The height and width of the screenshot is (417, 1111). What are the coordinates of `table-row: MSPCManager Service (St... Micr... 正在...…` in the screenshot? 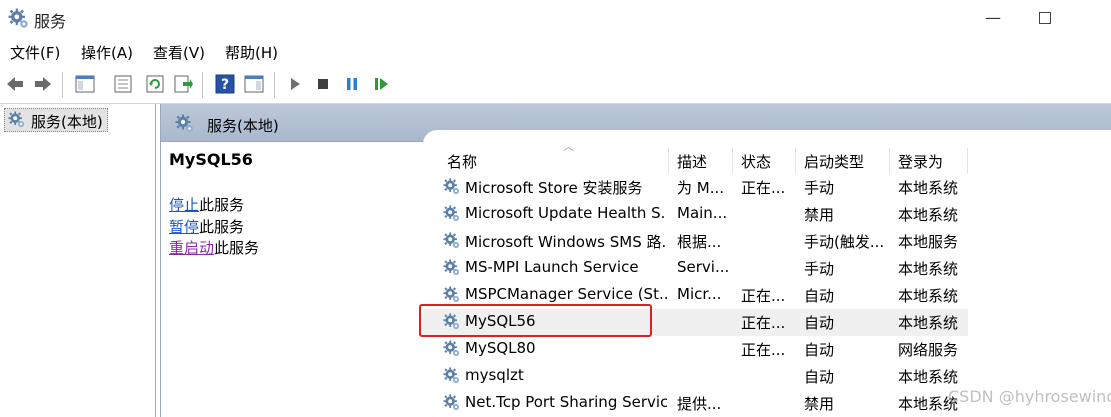 It's located at (695, 295).